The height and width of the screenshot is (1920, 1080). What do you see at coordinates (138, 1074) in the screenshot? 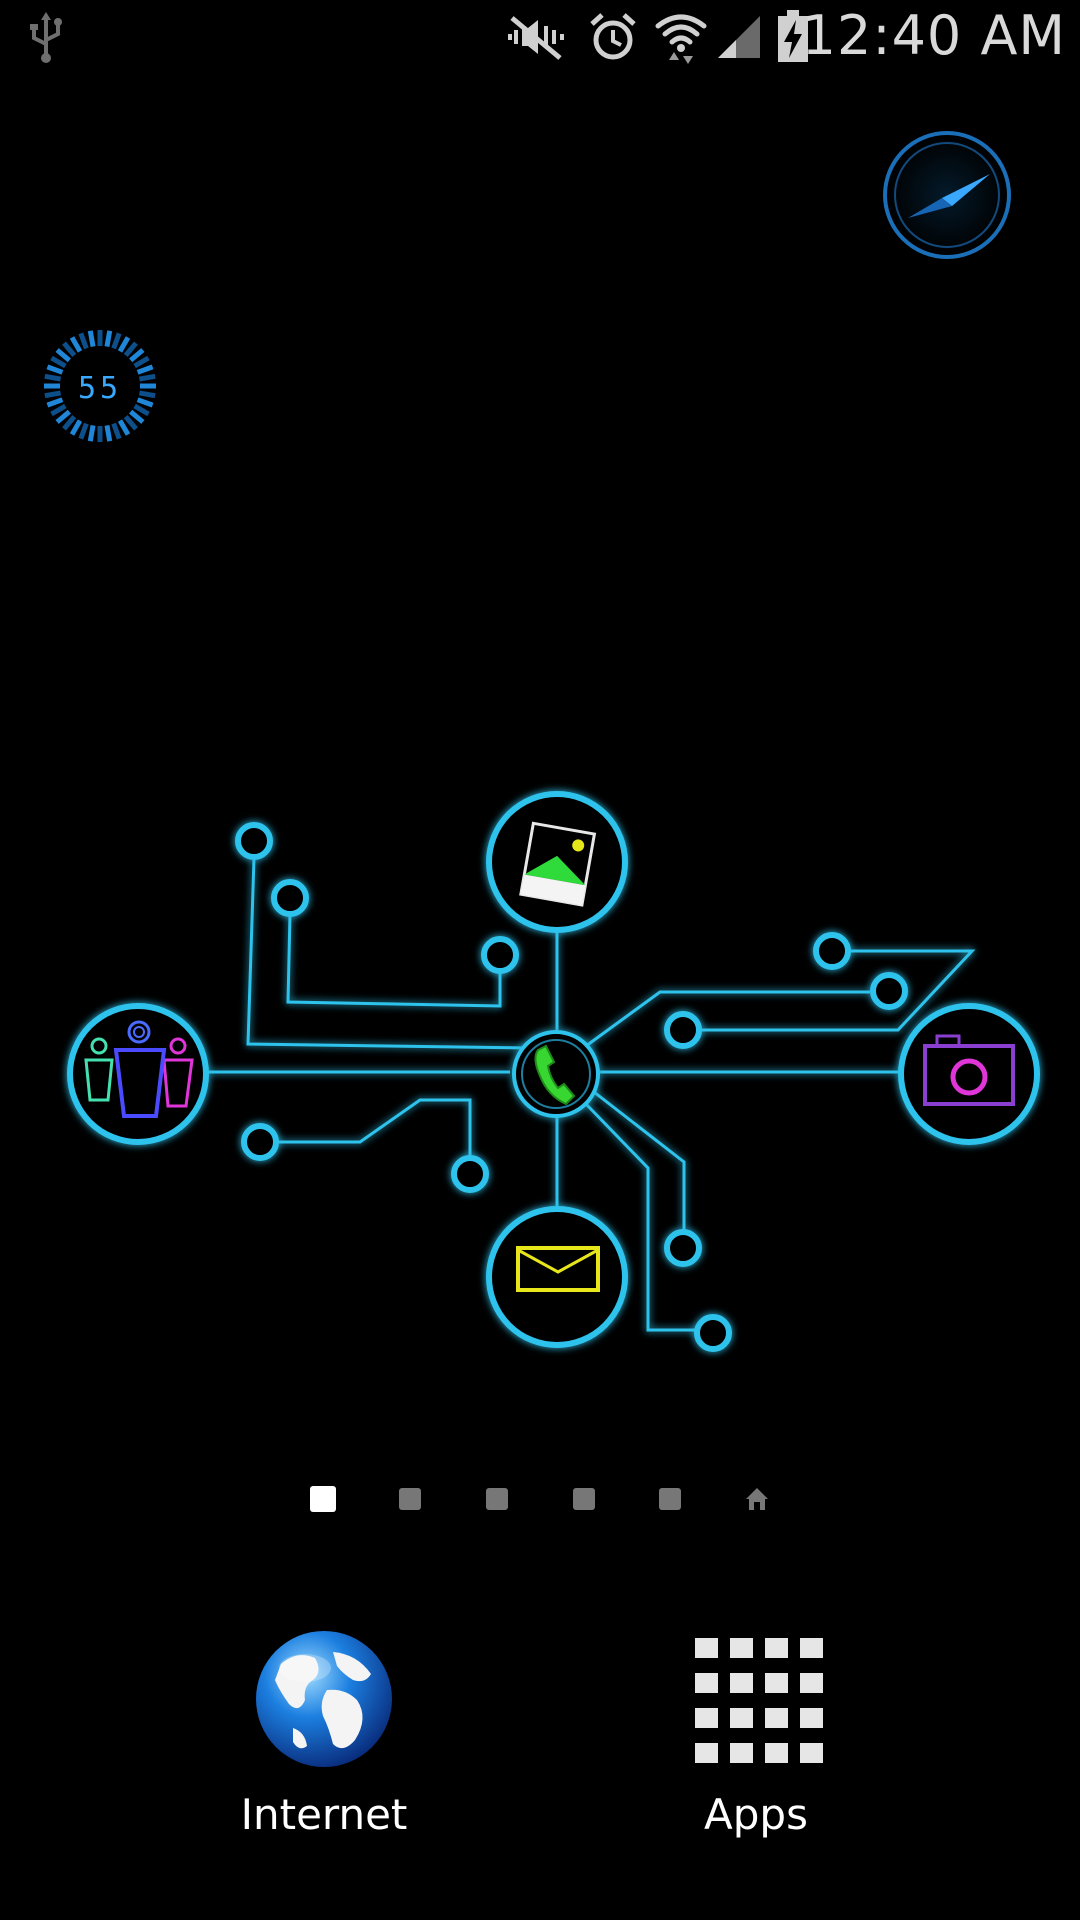
I see `contacts-icon` at bounding box center [138, 1074].